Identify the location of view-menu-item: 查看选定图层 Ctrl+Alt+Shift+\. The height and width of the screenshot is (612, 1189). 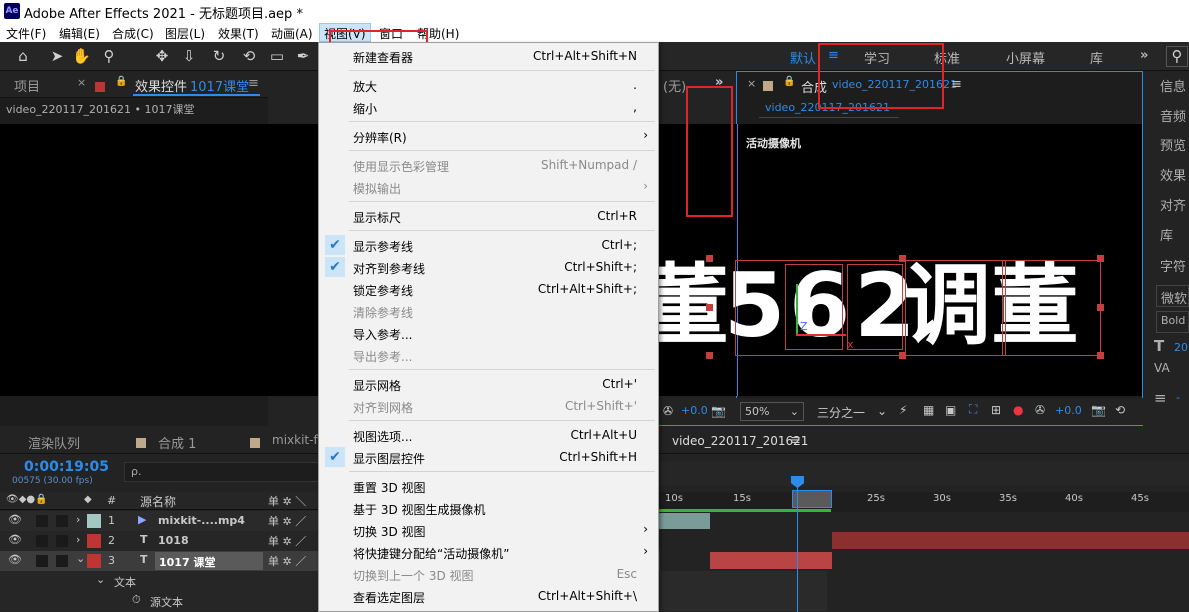
(488, 596).